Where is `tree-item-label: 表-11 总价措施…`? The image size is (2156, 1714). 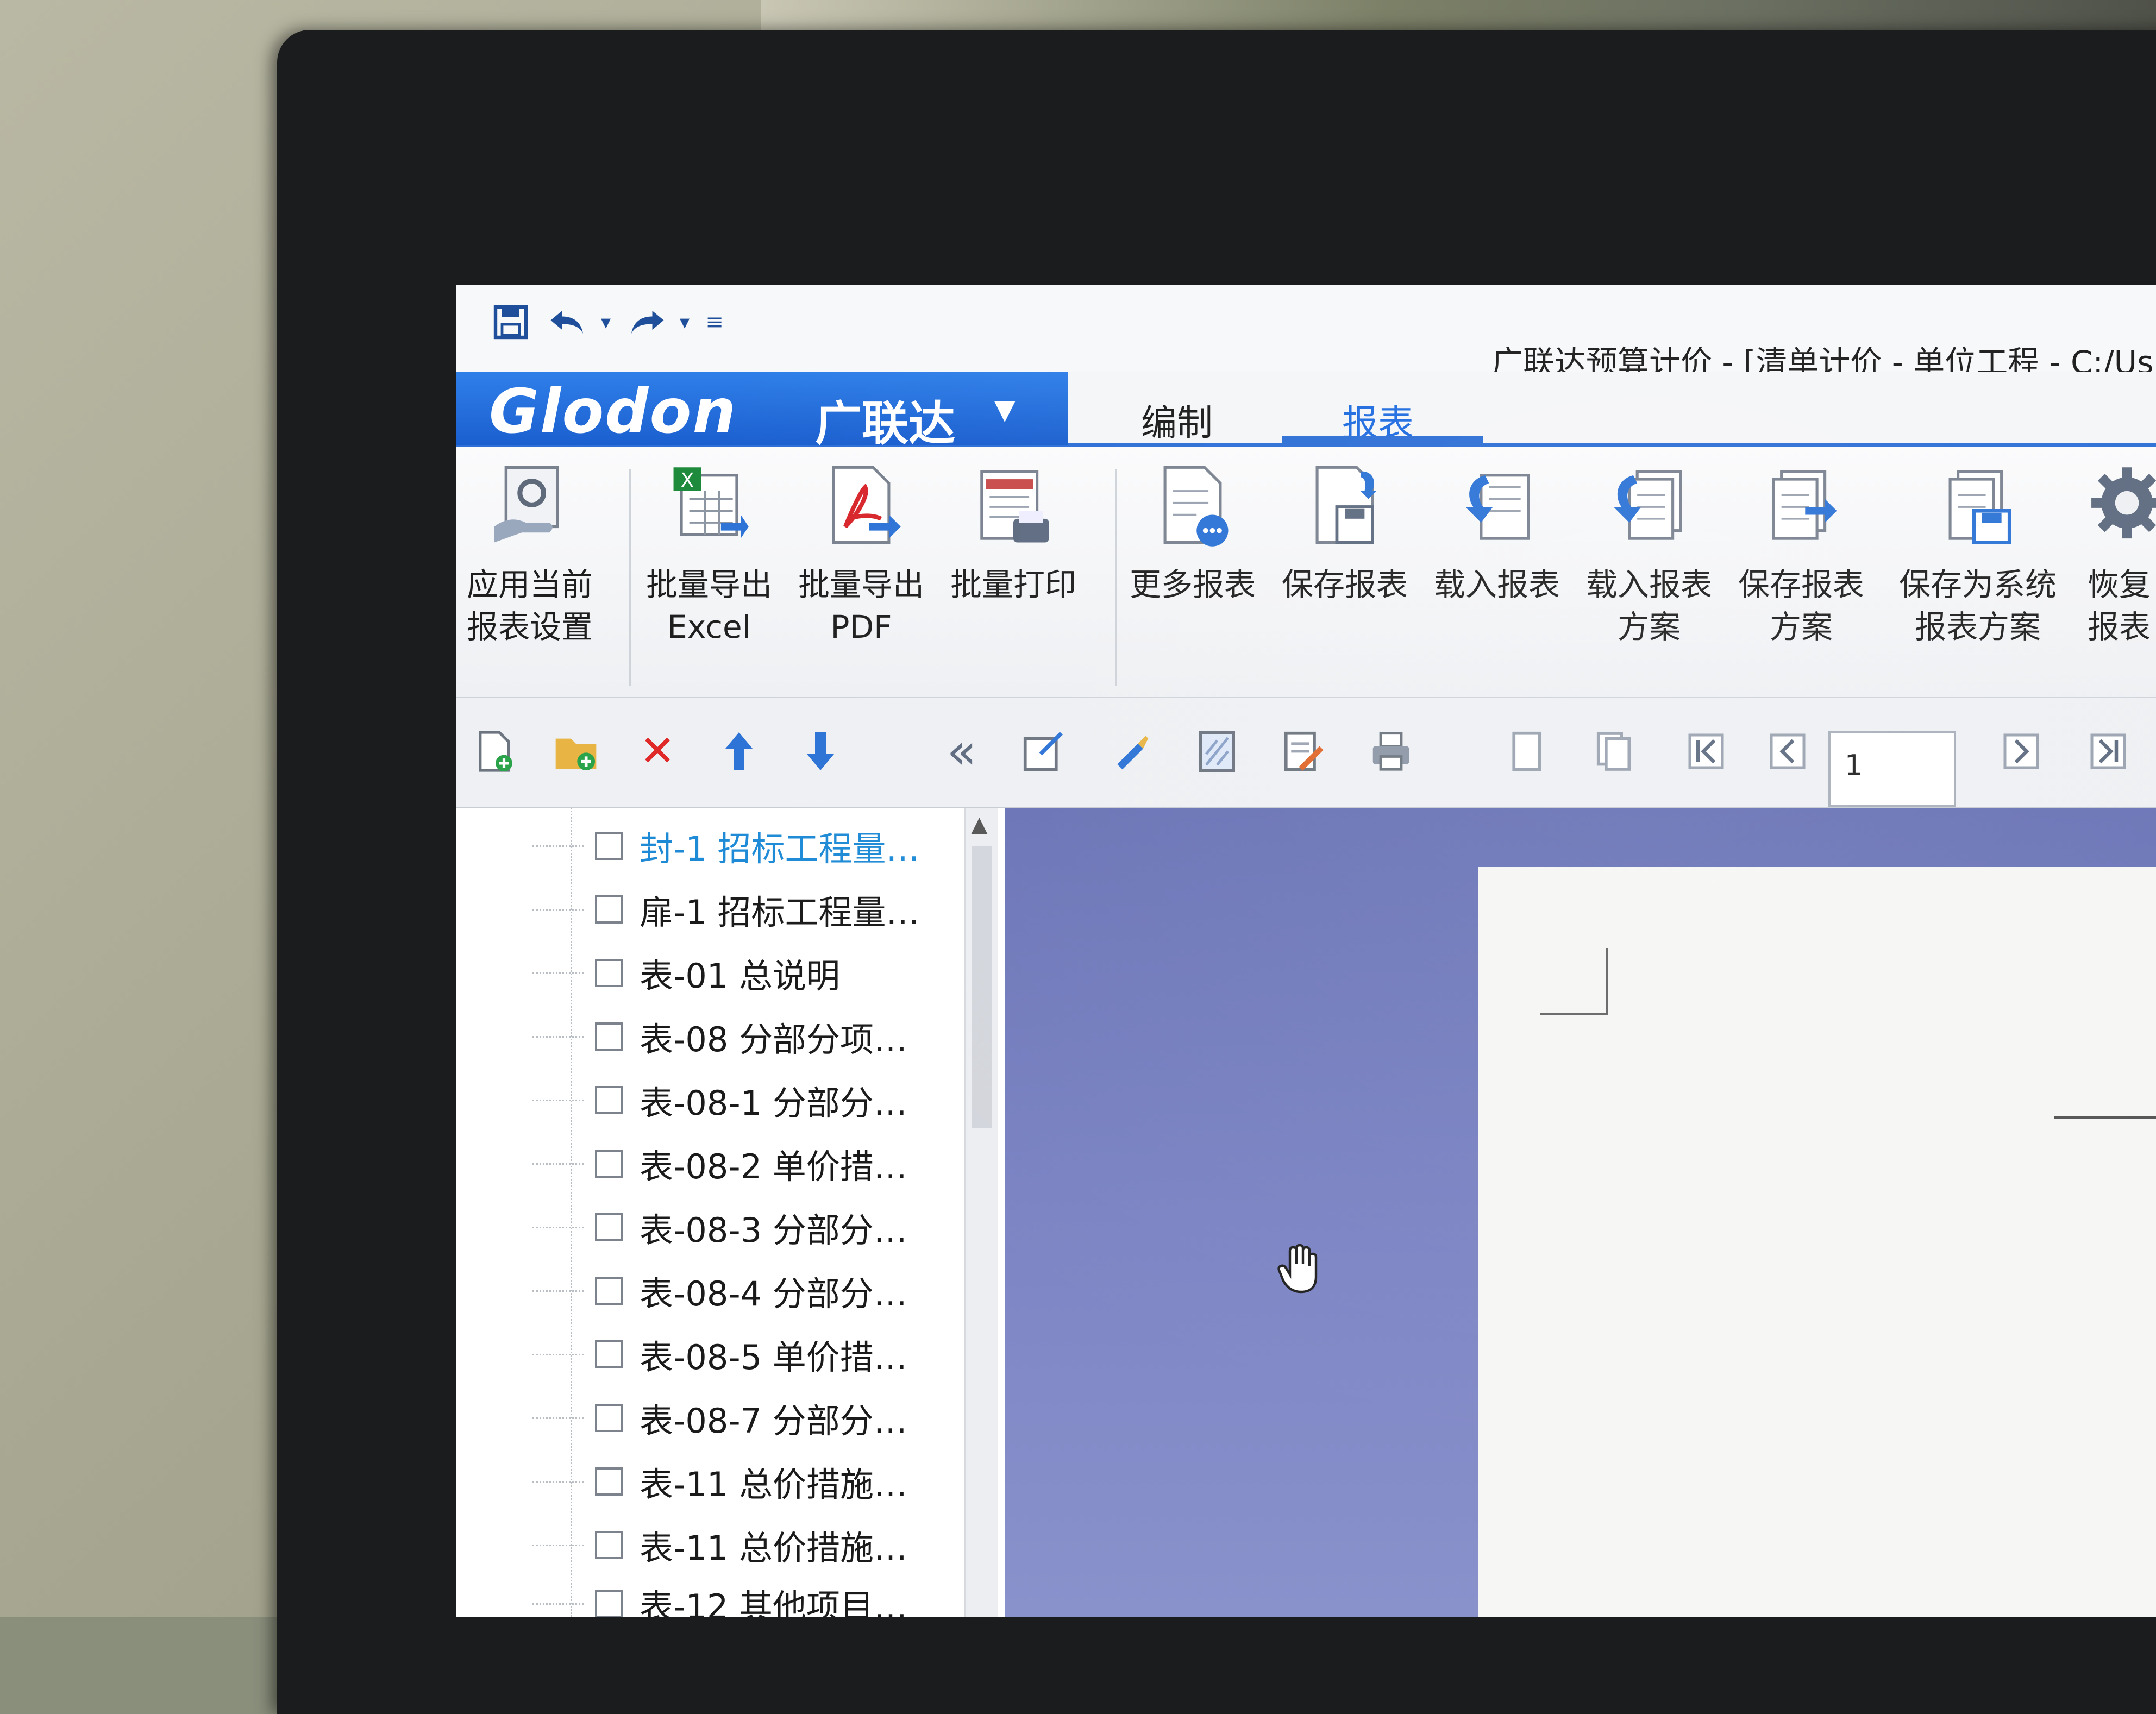
tree-item-label: 表-11 总价措施… is located at coordinates (773, 1484).